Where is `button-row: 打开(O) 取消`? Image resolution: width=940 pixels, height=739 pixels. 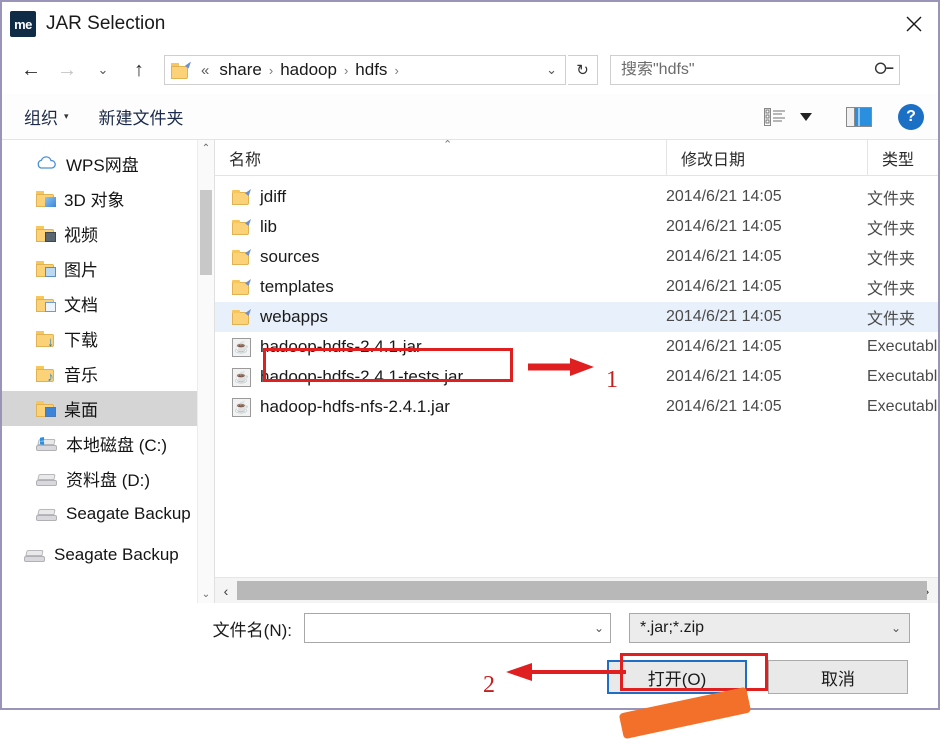
button-row: 打开(O) 取消 is located at coordinates (470, 677).